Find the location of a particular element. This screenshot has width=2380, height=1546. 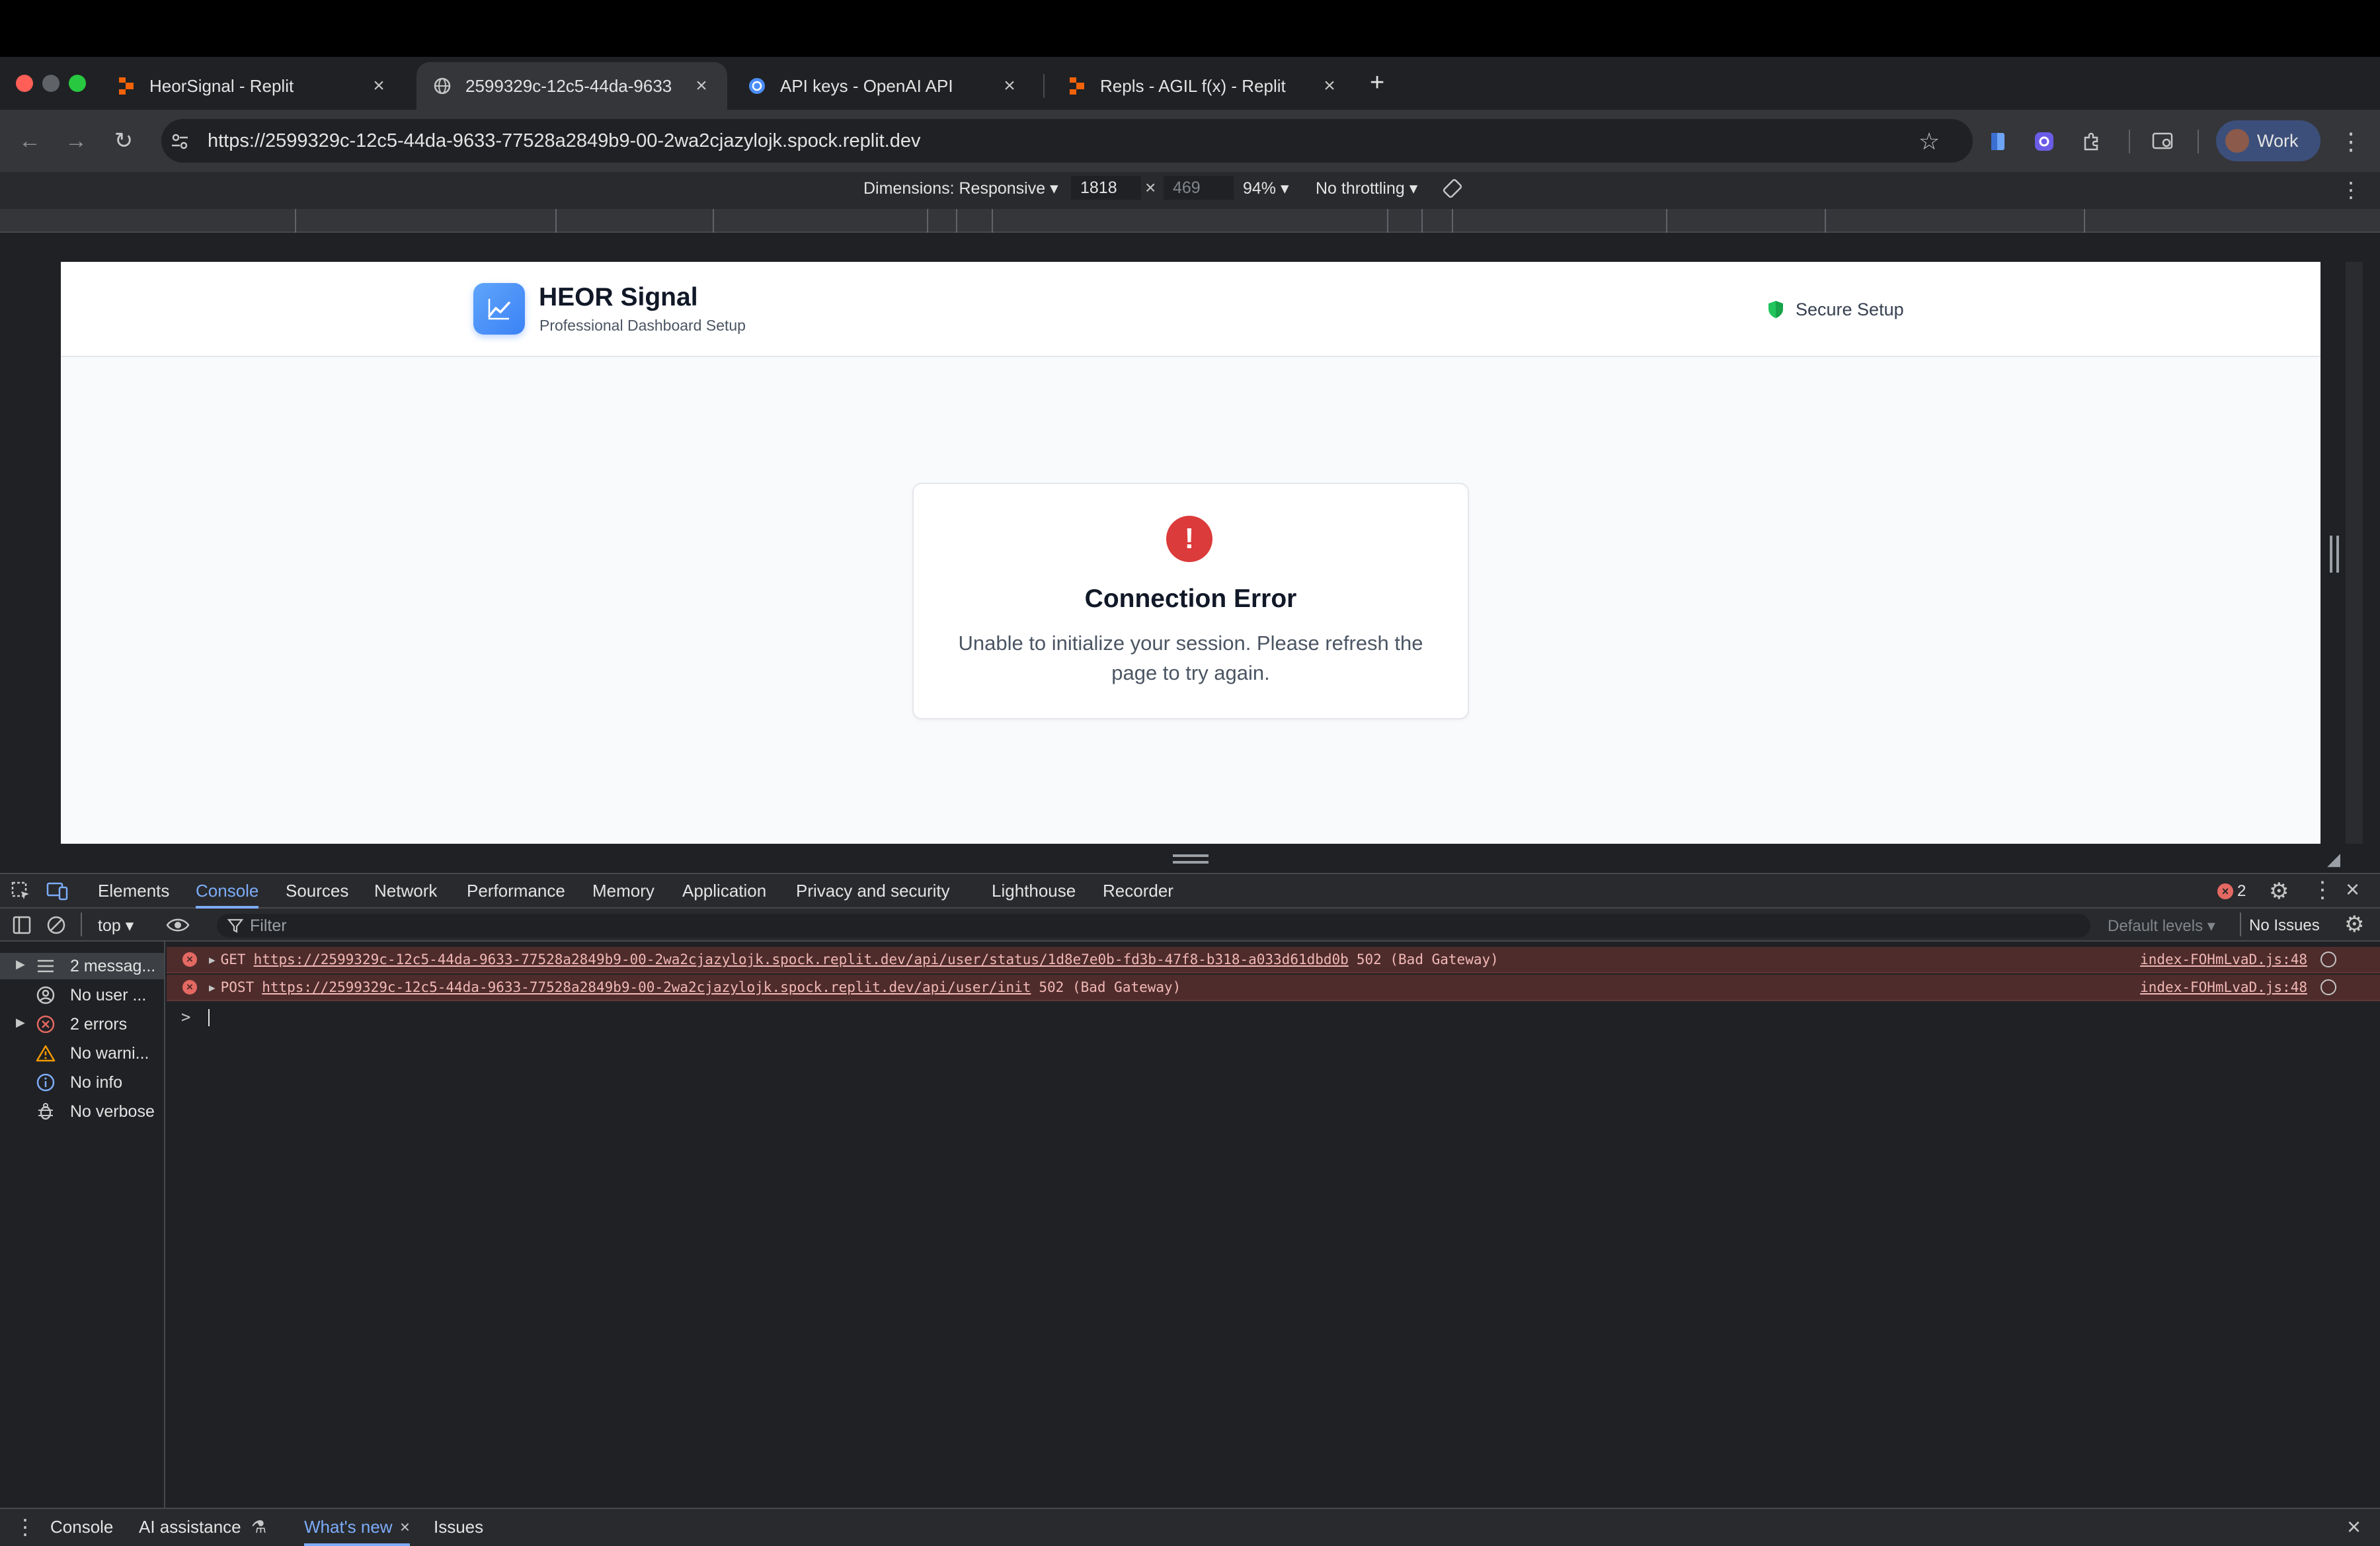

tab-application: Application is located at coordinates (724, 891).